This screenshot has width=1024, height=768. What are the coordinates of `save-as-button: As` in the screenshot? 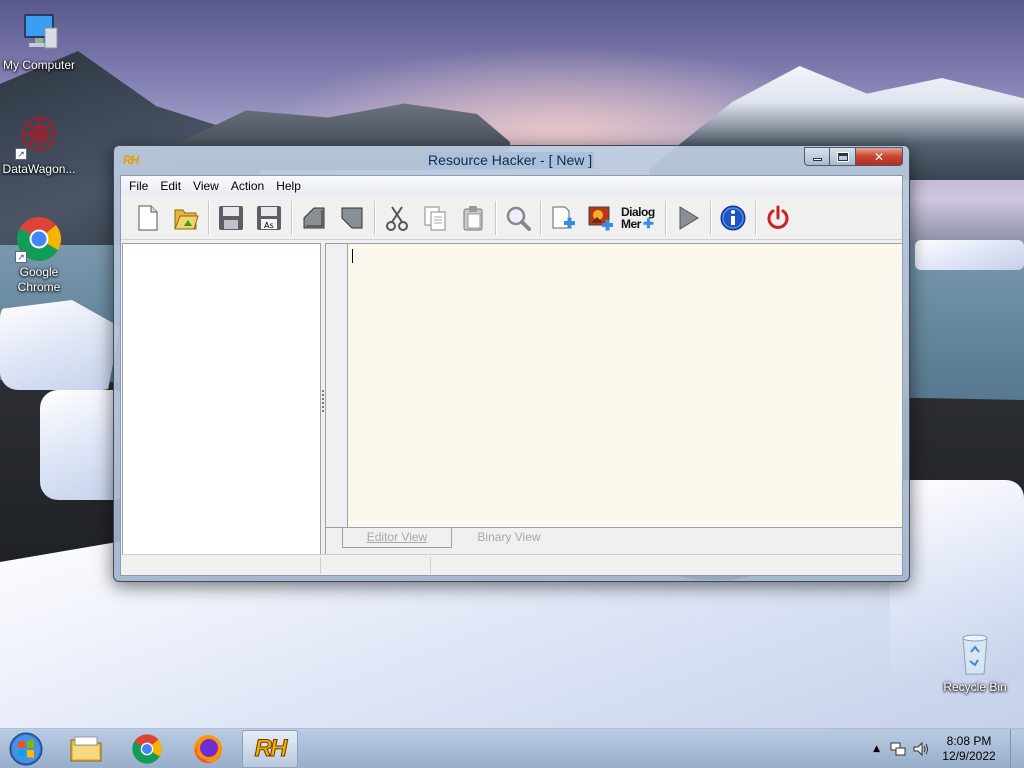 It's located at (269, 218).